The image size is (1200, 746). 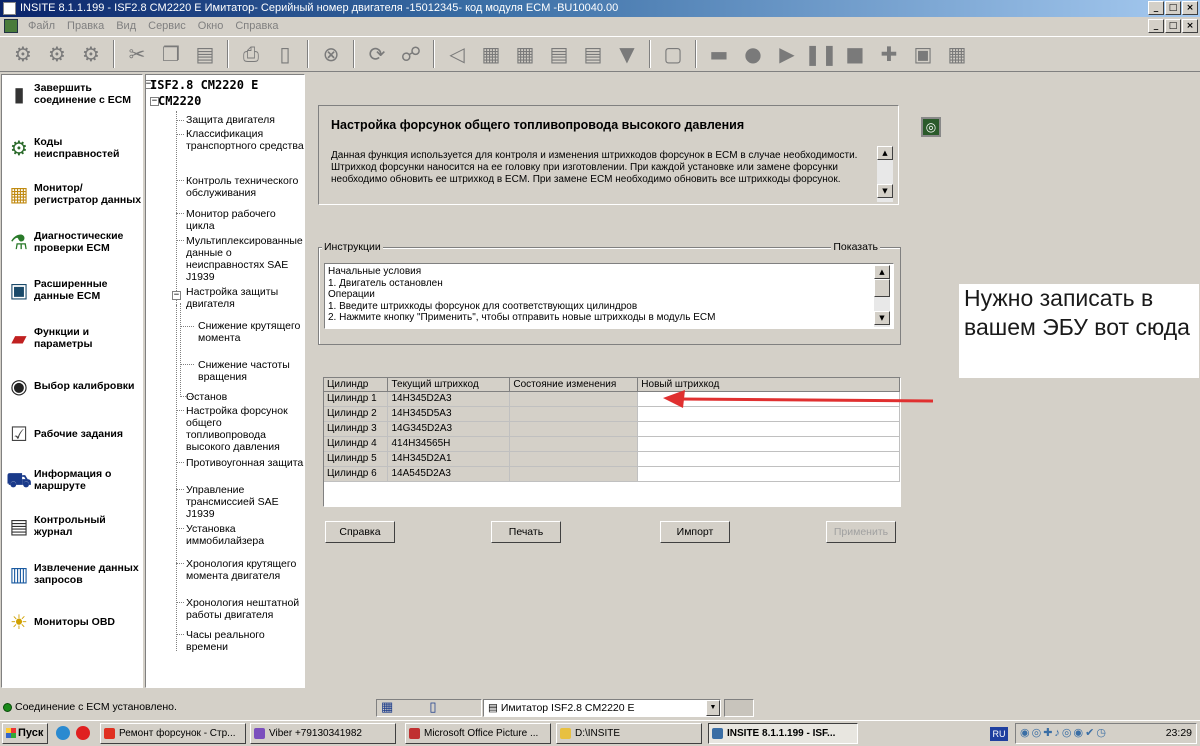 I want to click on menu-help: Справка, so click(x=256, y=26).